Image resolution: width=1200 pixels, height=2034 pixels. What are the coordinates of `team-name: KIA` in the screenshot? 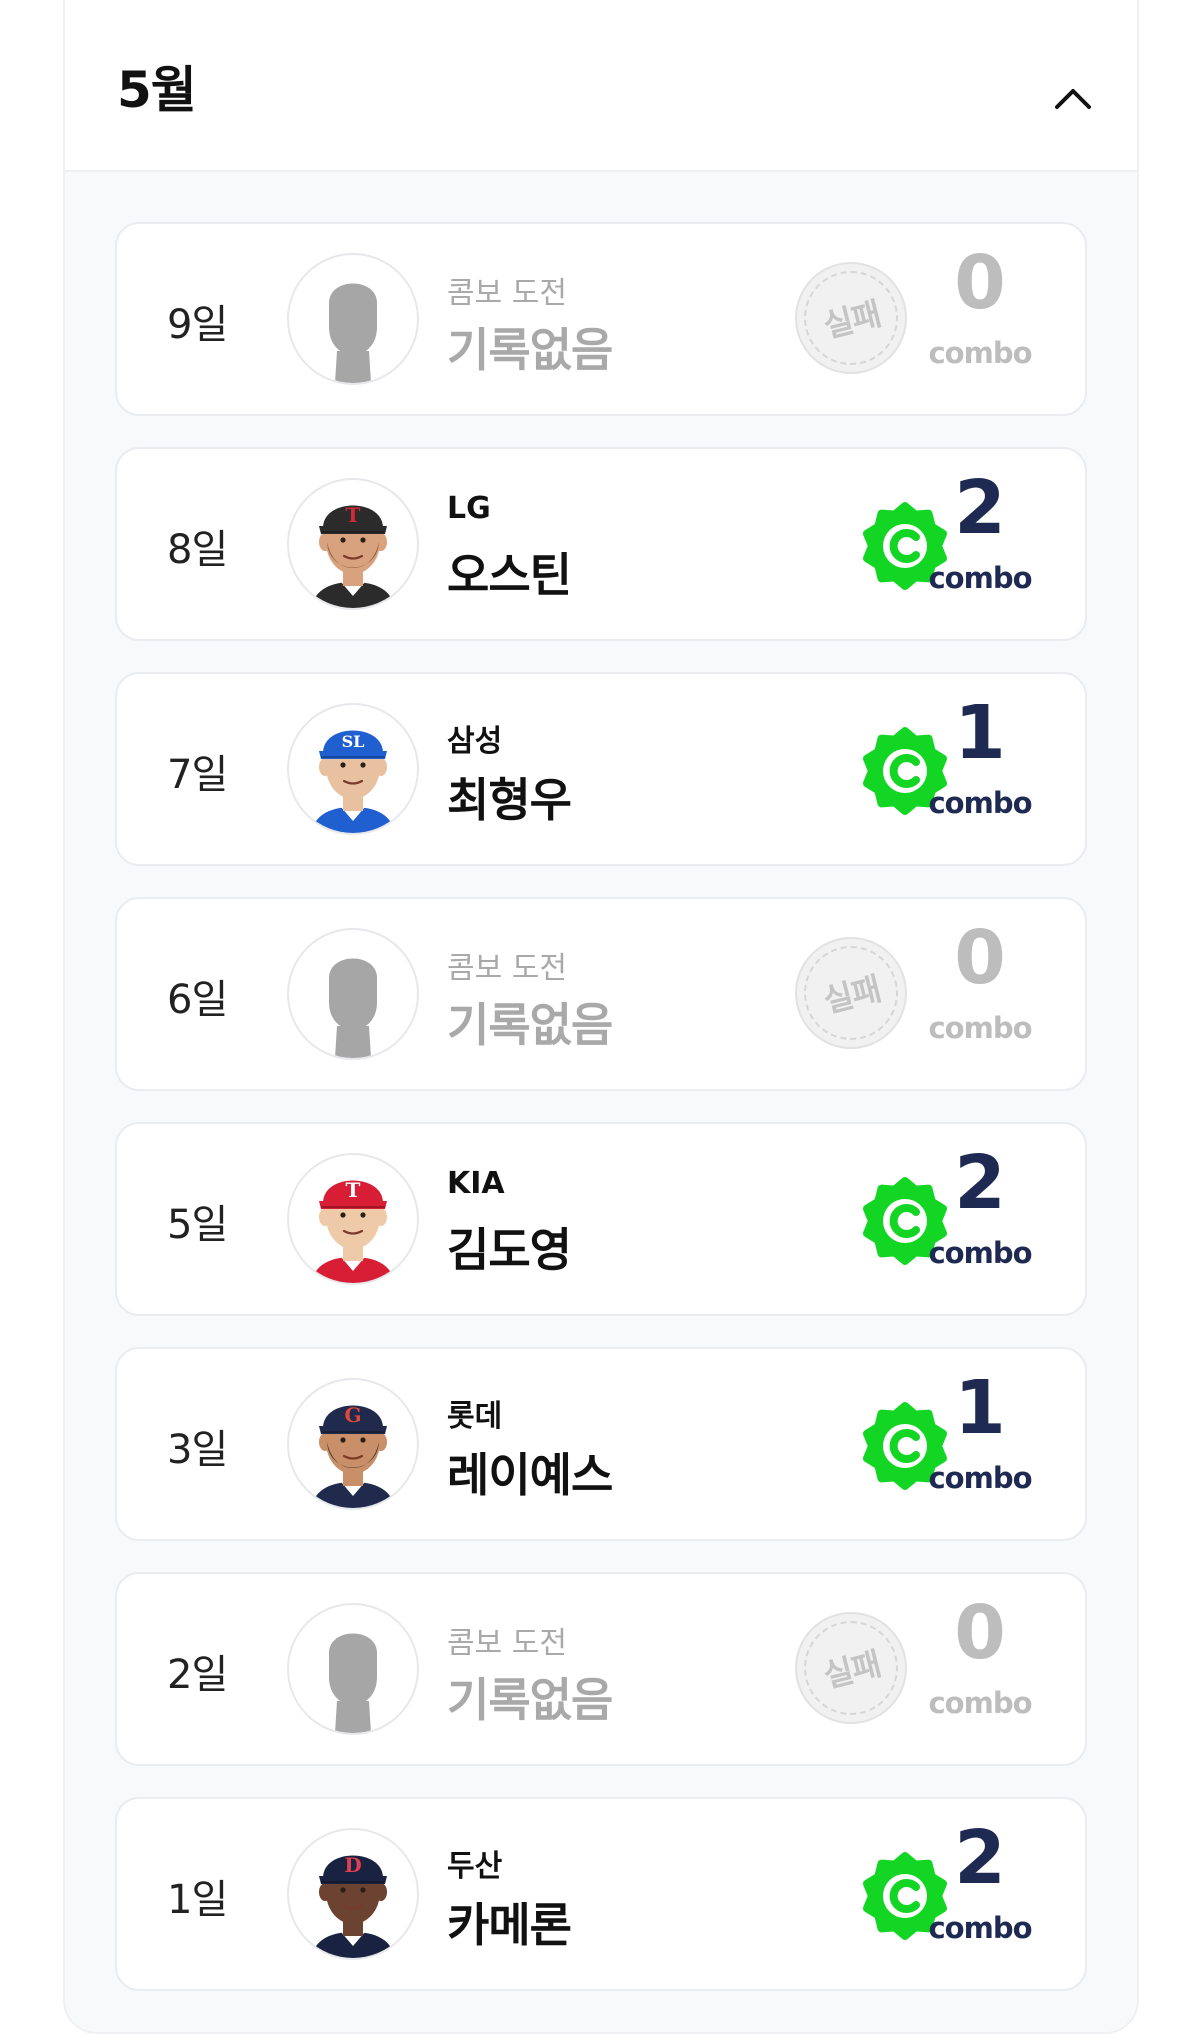 It's located at (476, 1183).